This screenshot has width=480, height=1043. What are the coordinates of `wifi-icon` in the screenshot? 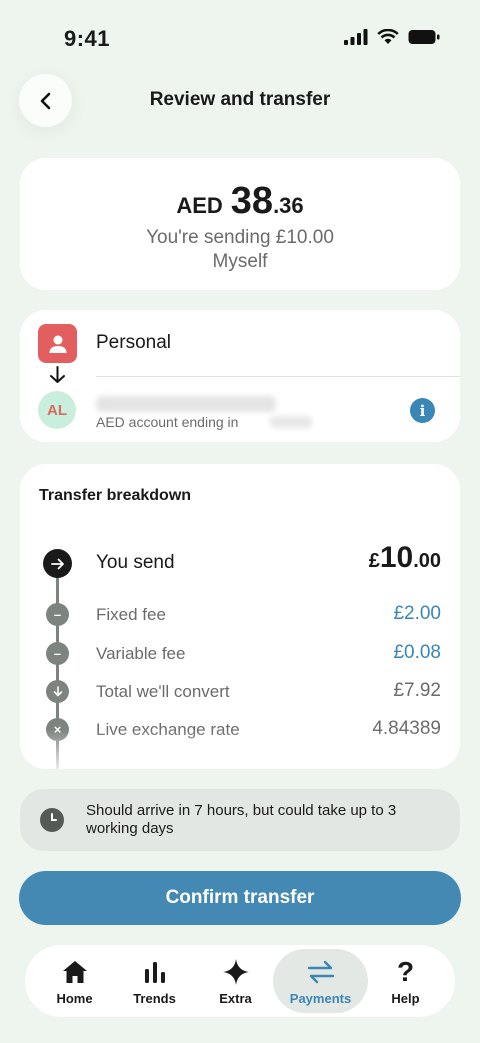 It's located at (388, 36).